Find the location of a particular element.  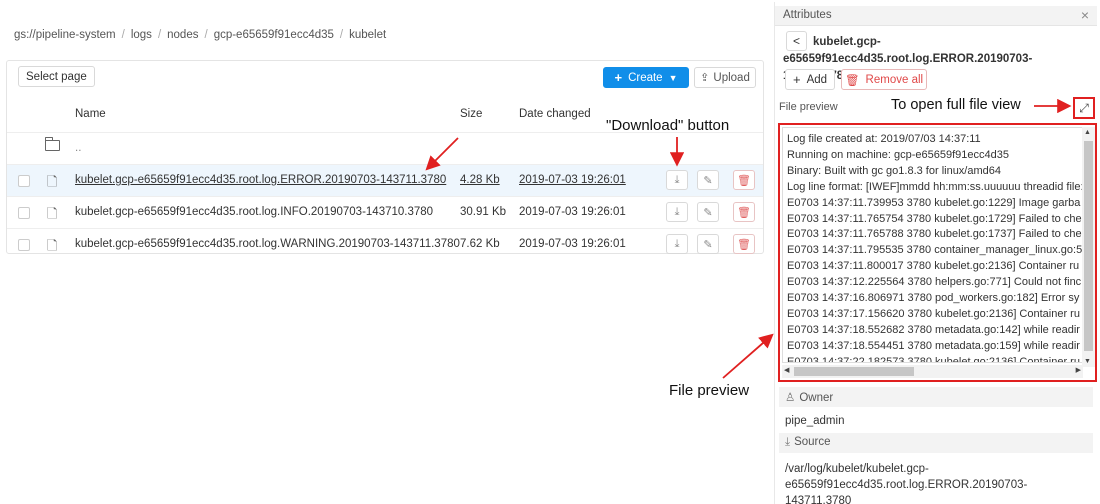

breadcrumb-item-logs: logs is located at coordinates (141, 35).